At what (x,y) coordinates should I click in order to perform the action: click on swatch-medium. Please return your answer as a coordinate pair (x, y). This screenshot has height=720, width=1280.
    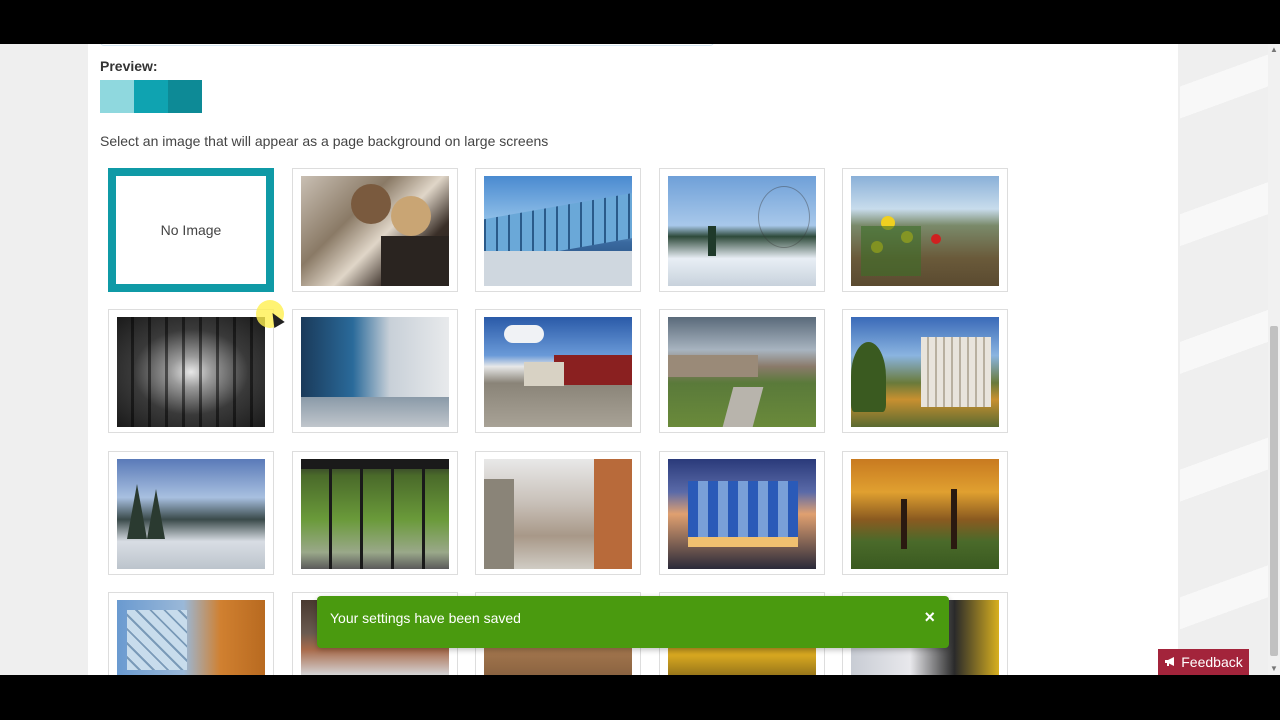
    Looking at the image, I should click on (151, 96).